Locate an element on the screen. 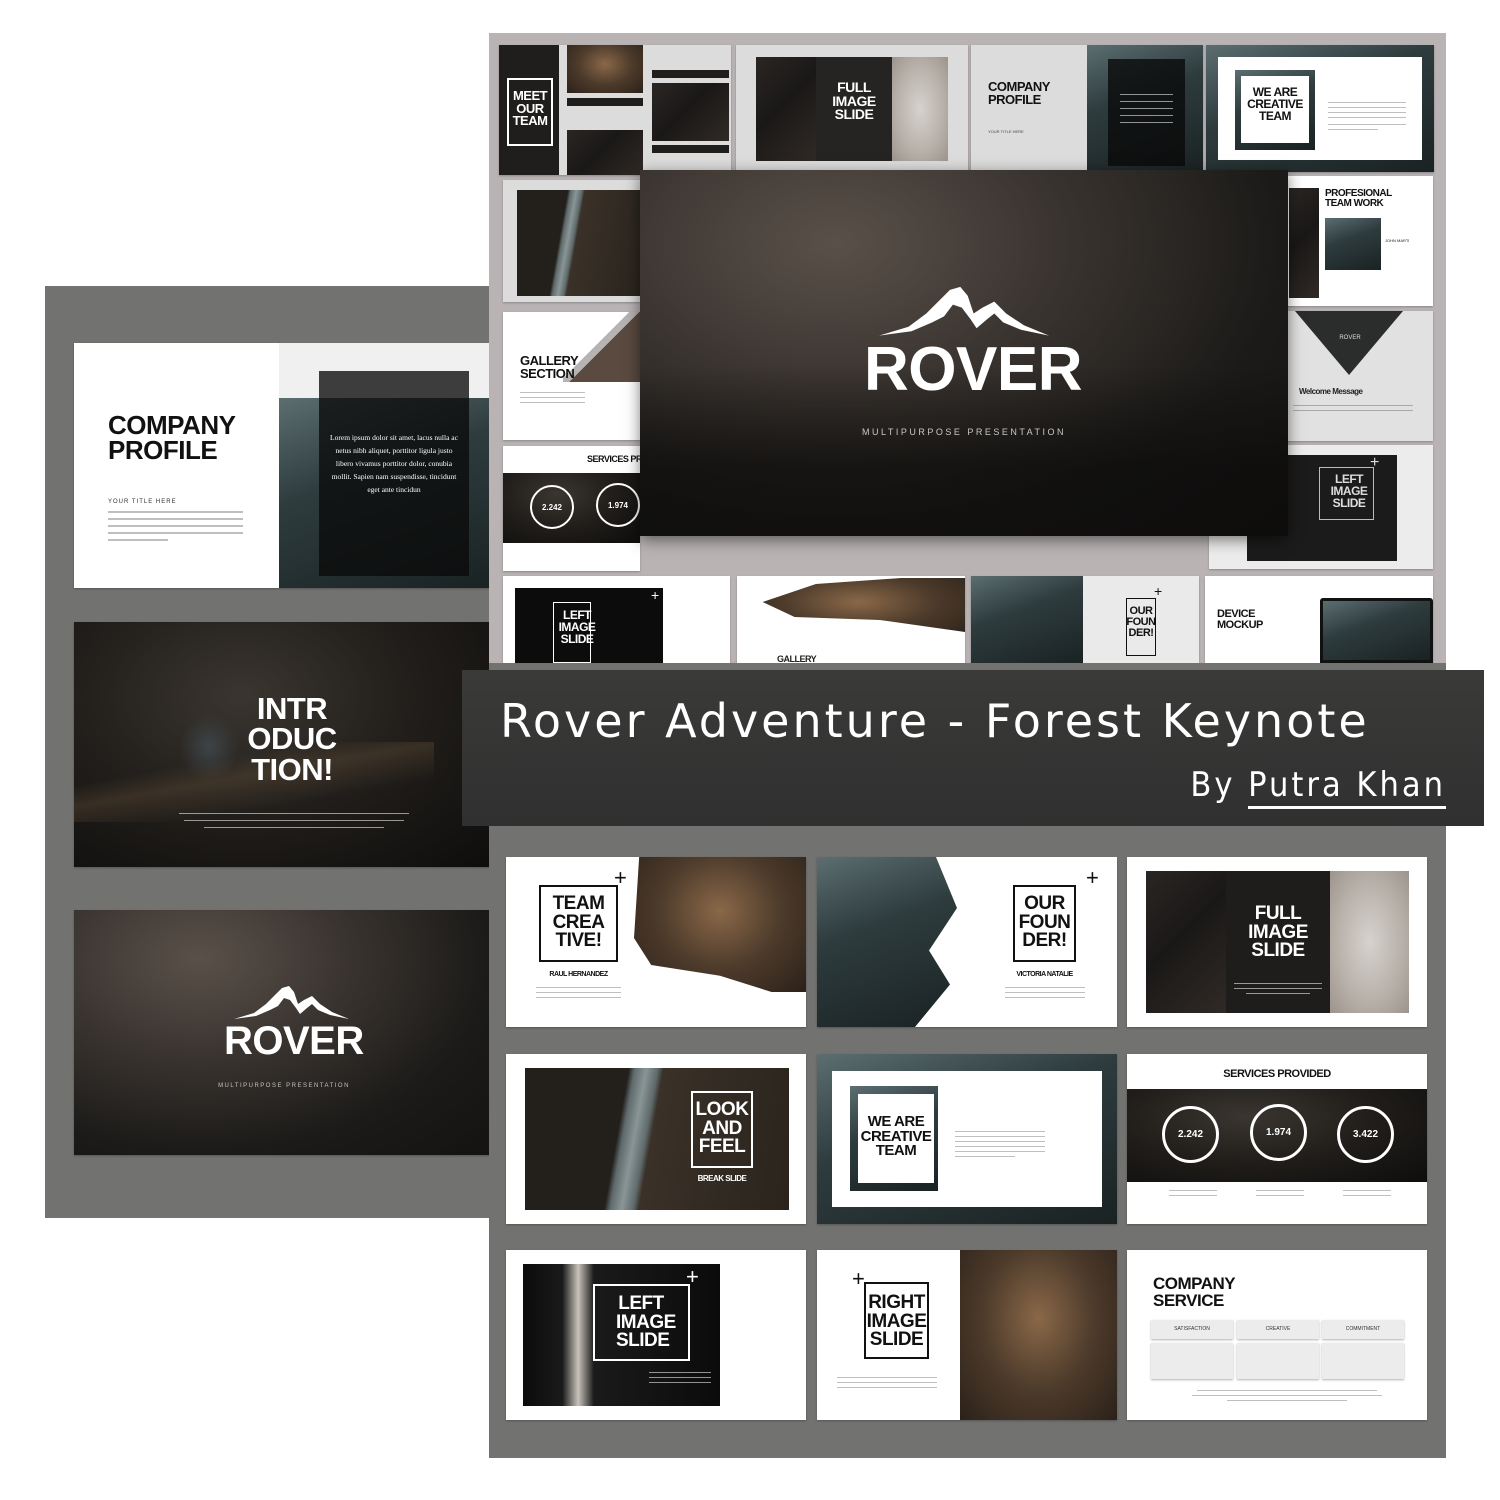 The width and height of the screenshot is (1500, 1500). slide-creative-team: WE ARE CREATIVE TEAM is located at coordinates (967, 1139).